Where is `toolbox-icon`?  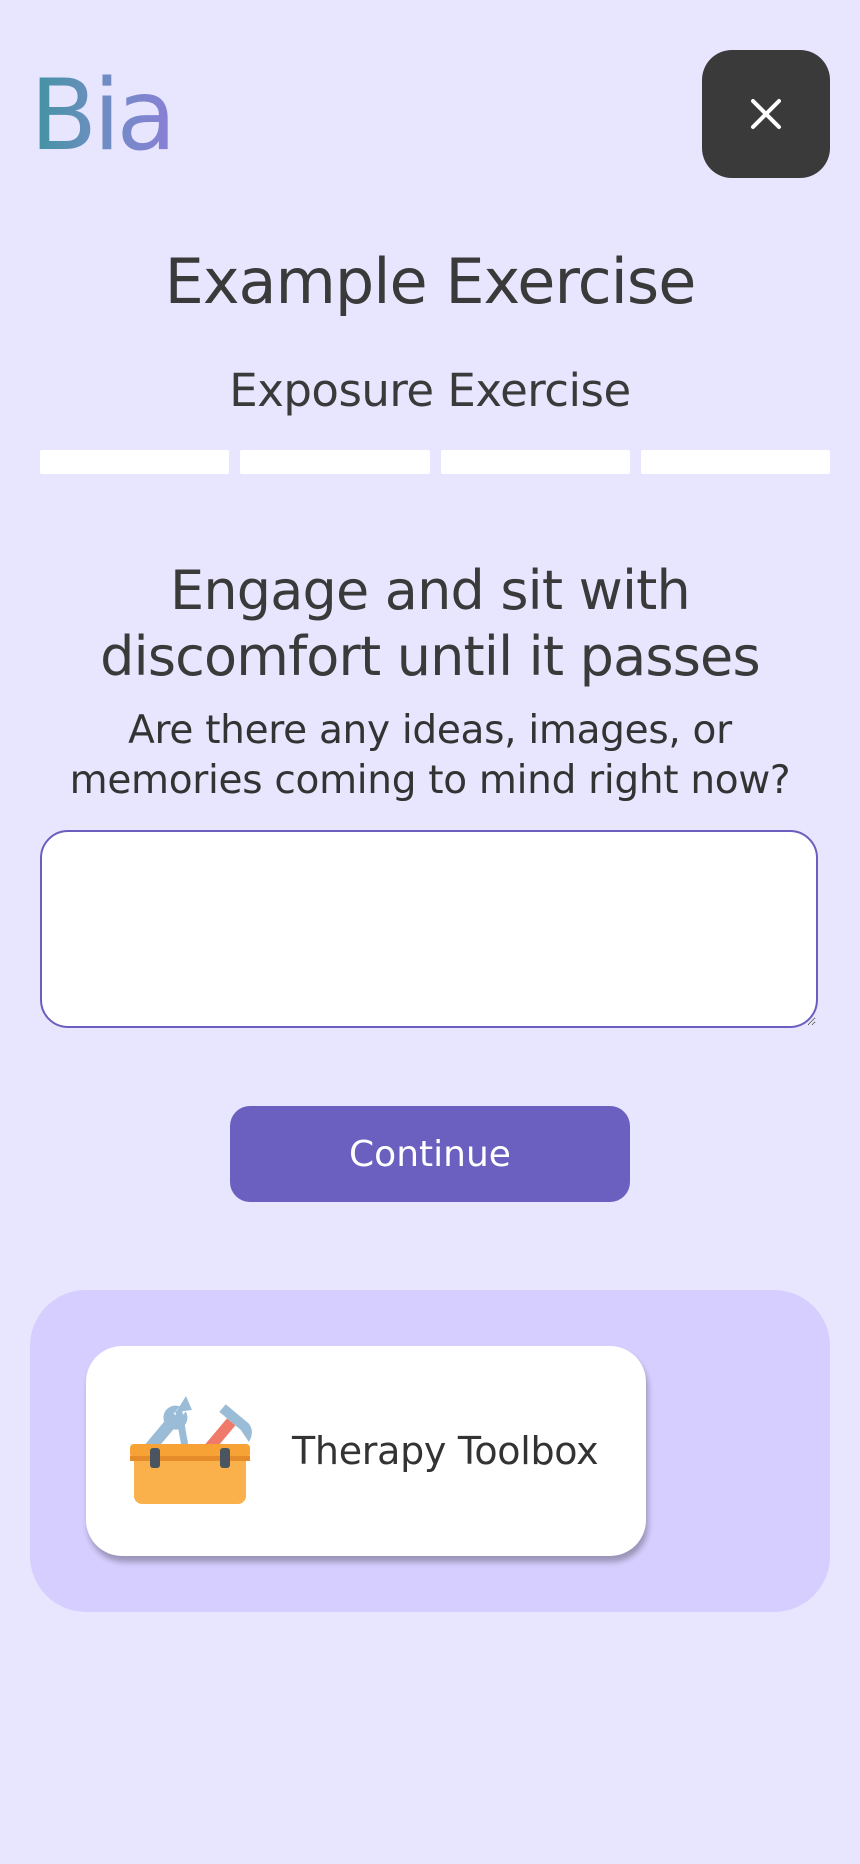 toolbox-icon is located at coordinates (191, 1450).